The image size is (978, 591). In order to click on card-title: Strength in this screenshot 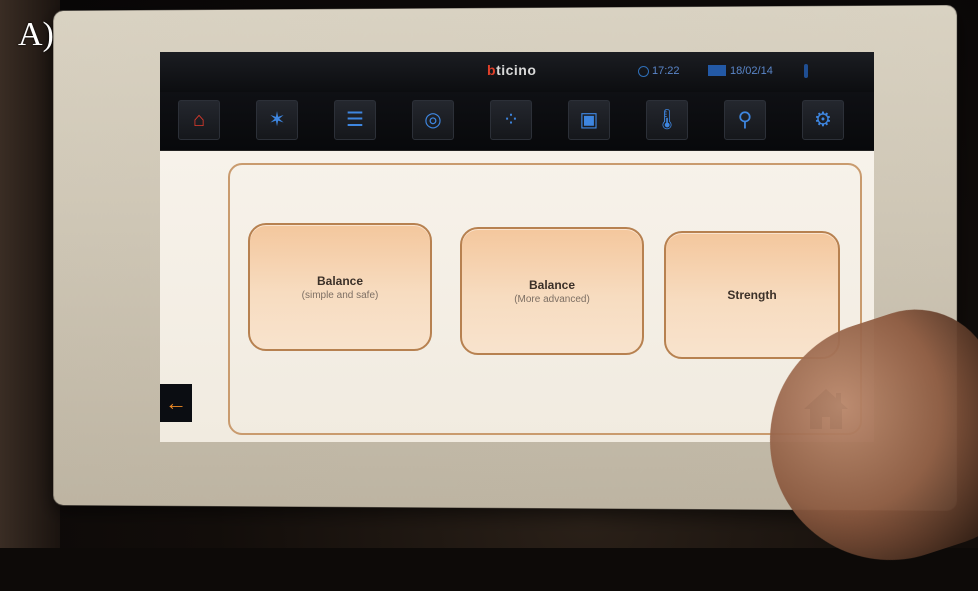, I will do `click(752, 295)`.